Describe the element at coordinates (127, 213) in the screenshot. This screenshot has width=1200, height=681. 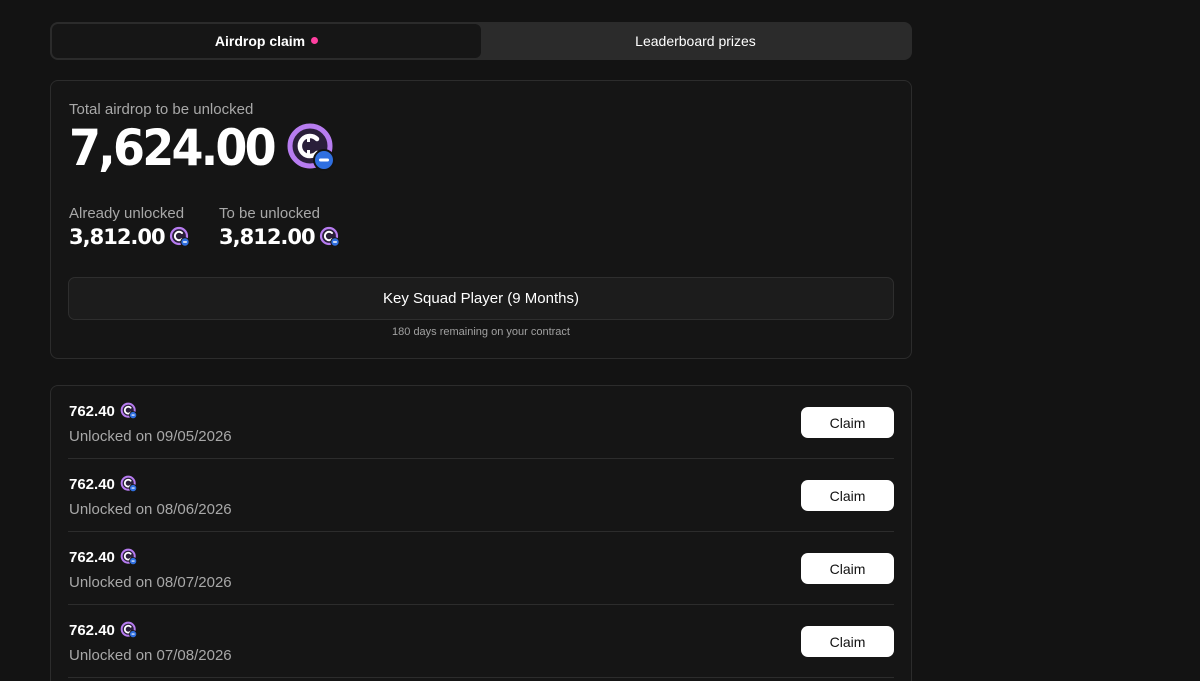
I see `already-unlocked-label: Already unlocked` at that location.